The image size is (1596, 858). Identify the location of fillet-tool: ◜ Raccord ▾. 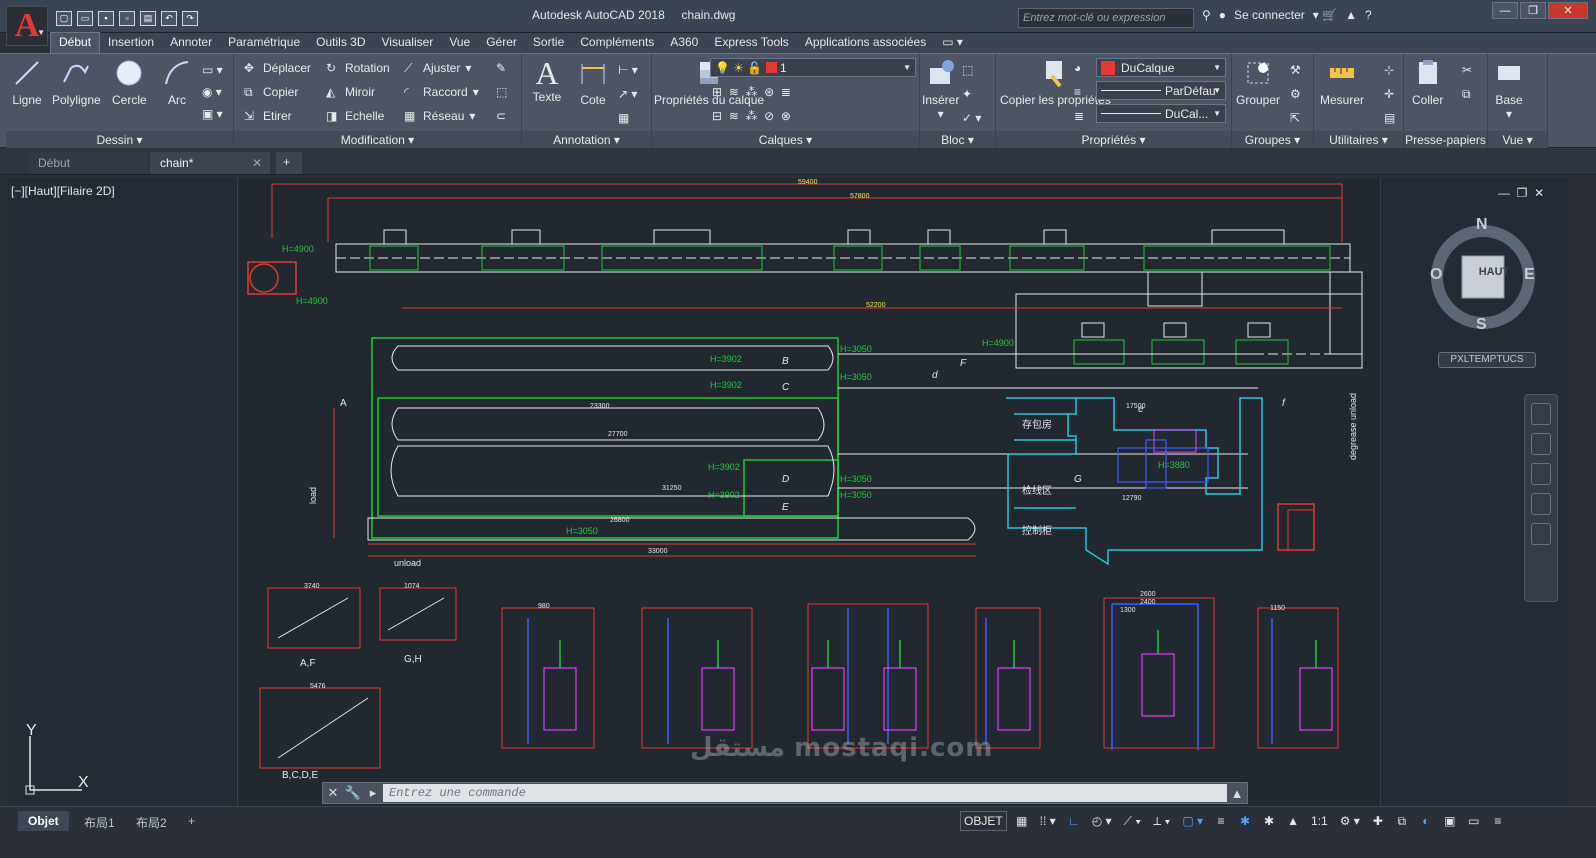
(441, 92).